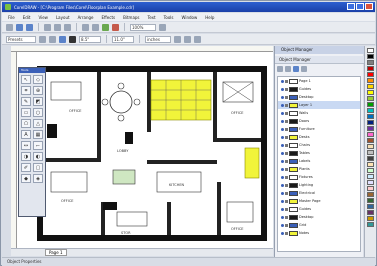 The width and height of the screenshot is (377, 266). Describe the element at coordinates (26, 178) in the screenshot. I see `fill-tool-icon: ◆` at that location.